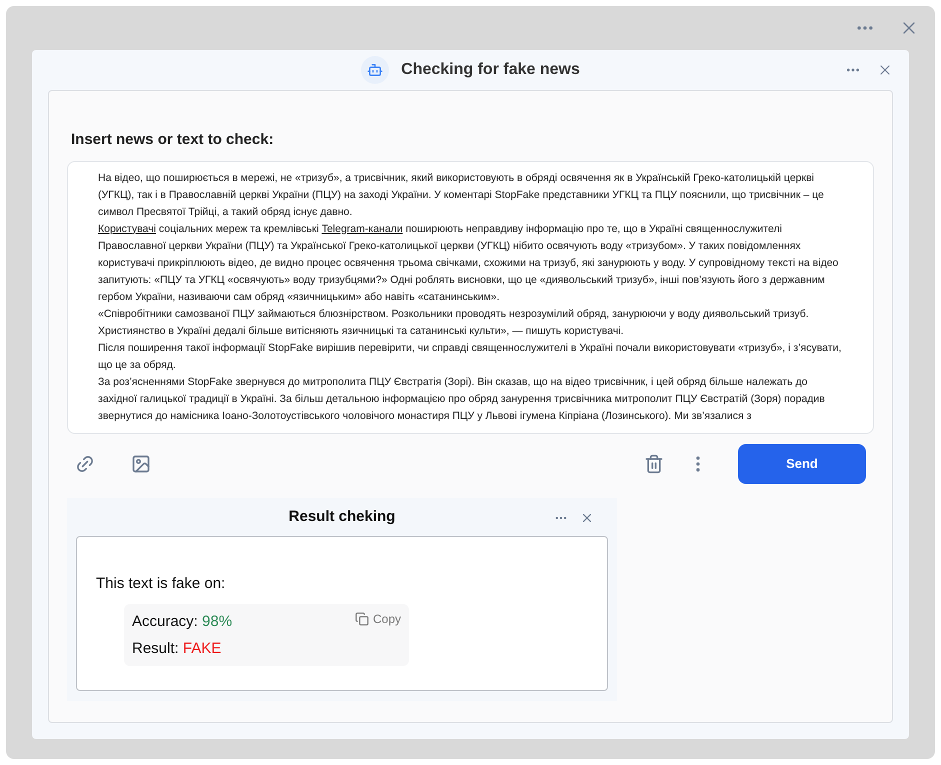  I want to click on result-heading: This text is fake on:, so click(161, 584).